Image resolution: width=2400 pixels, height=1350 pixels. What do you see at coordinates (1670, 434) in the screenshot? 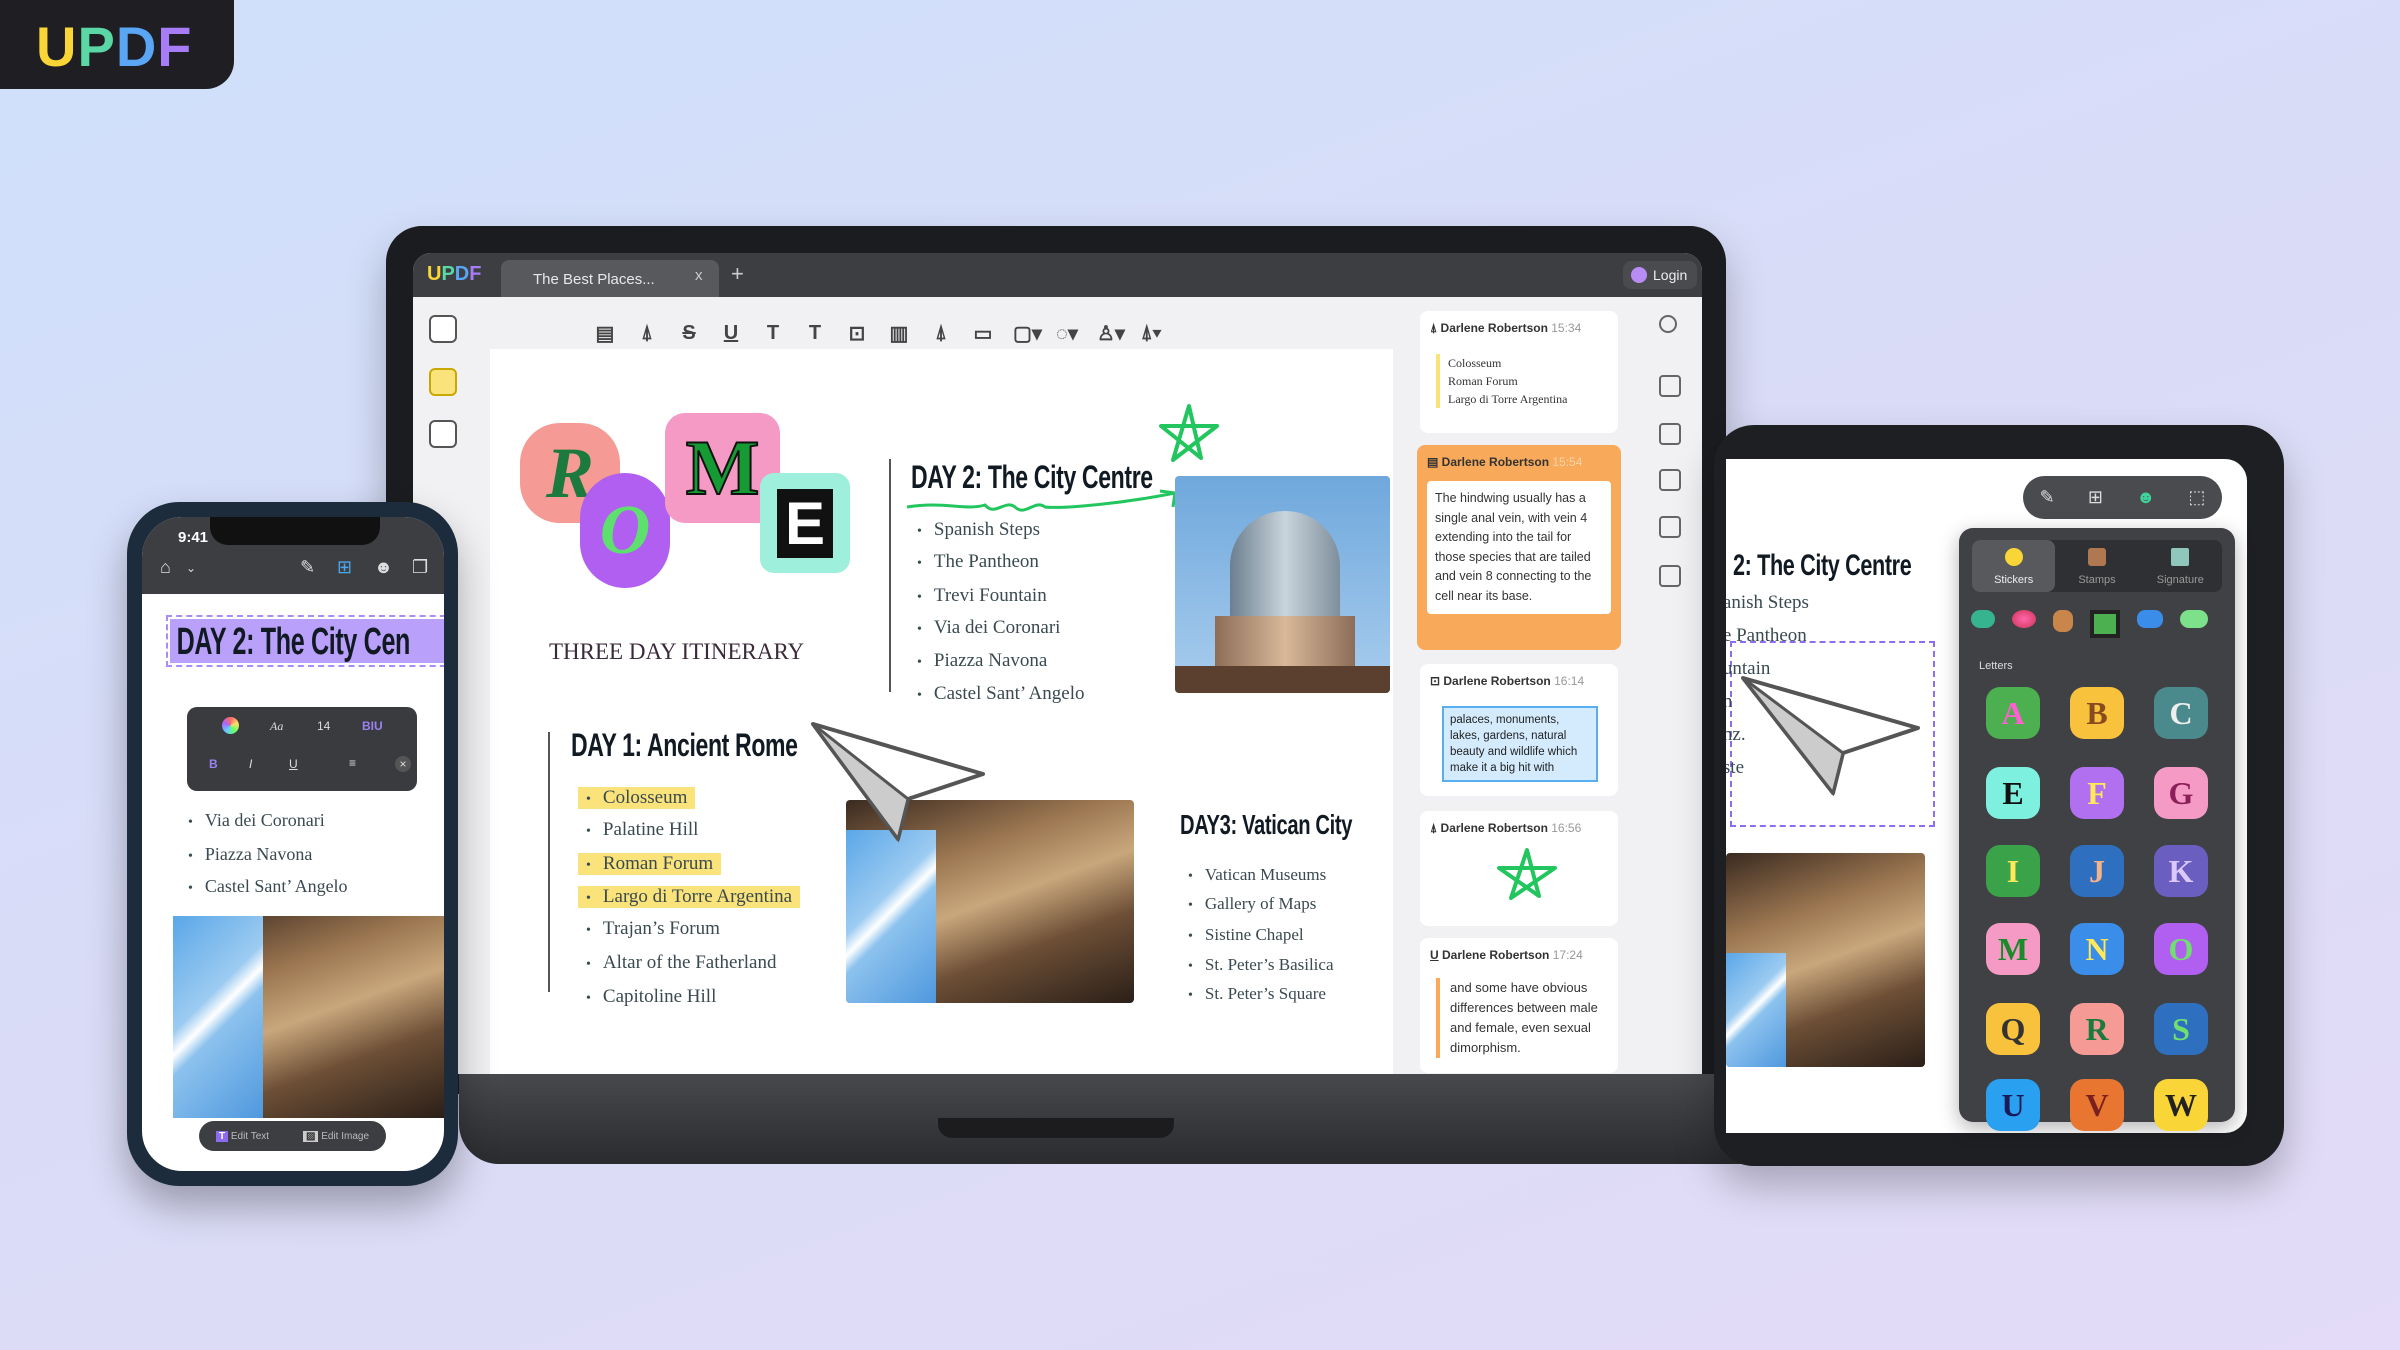
I see `protect-icon` at bounding box center [1670, 434].